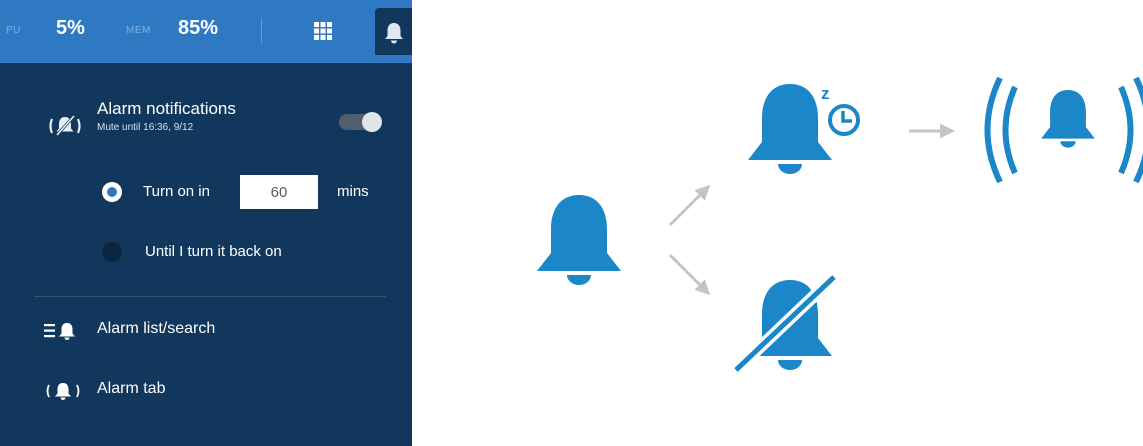 This screenshot has width=1143, height=446. Describe the element at coordinates (1063, 130) in the screenshot. I see `bell-ringing-icon` at that location.